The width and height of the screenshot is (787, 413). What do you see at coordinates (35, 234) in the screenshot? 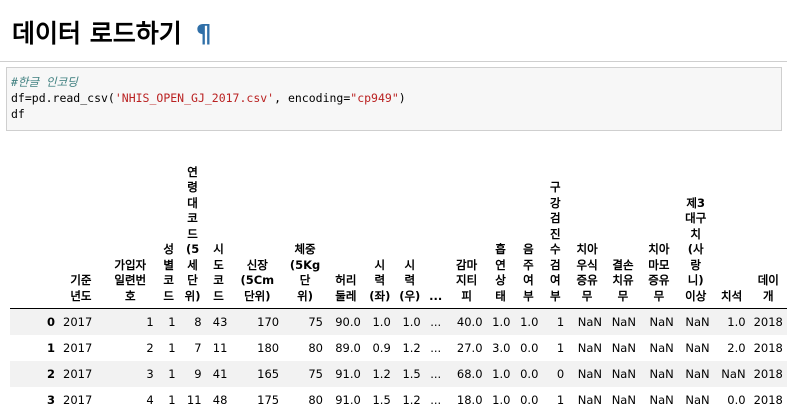
I see `column-header` at bounding box center [35, 234].